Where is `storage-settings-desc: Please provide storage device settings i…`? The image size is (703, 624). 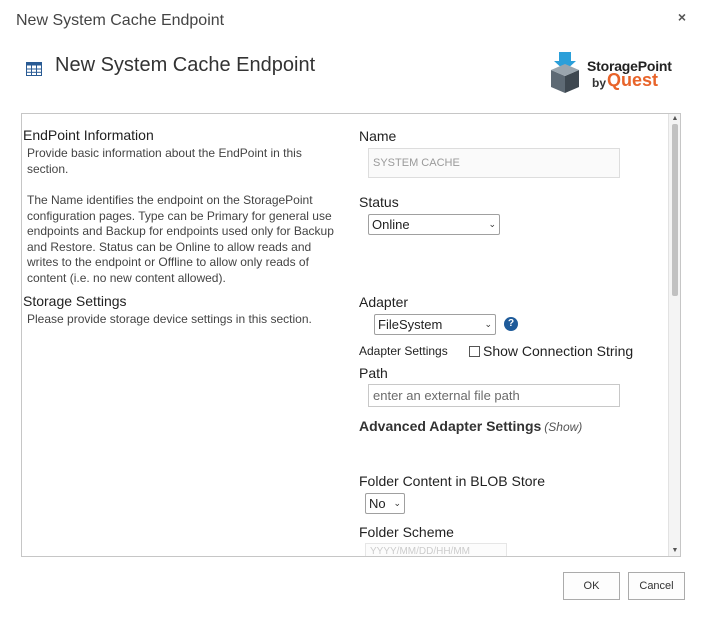
storage-settings-desc: Please provide storage device settings i… is located at coordinates (169, 319).